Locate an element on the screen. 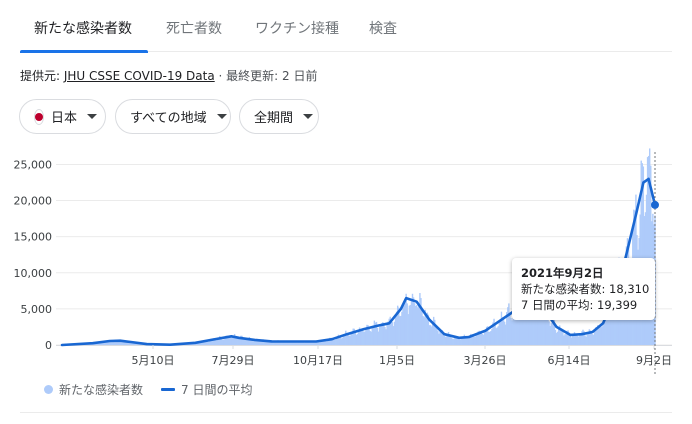 This screenshot has height=424, width=692. y-tick-label: 25,000 is located at coordinates (33, 164).